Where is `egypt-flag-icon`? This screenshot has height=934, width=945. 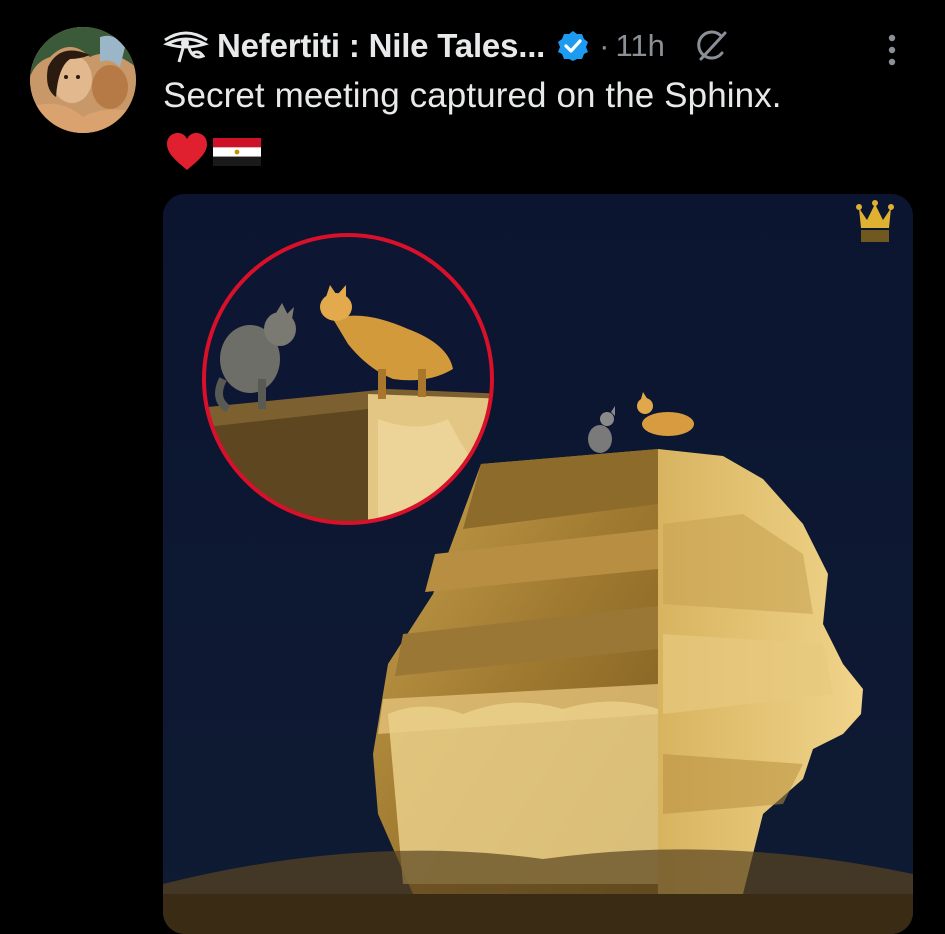
egypt-flag-icon is located at coordinates (237, 152).